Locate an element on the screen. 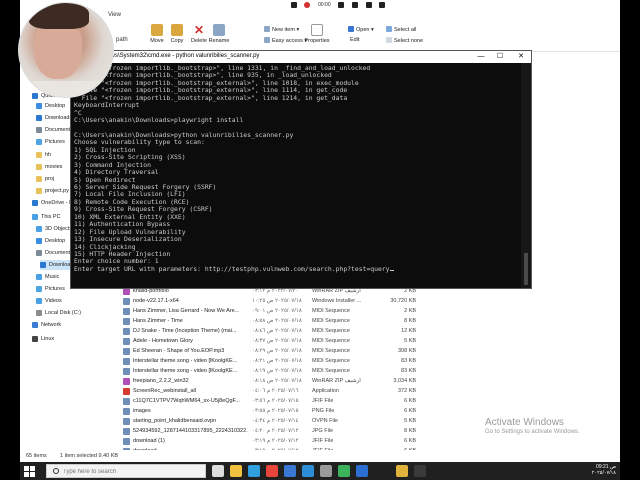 The height and width of the screenshot is (480, 640). search-icon is located at coordinates (56, 471).